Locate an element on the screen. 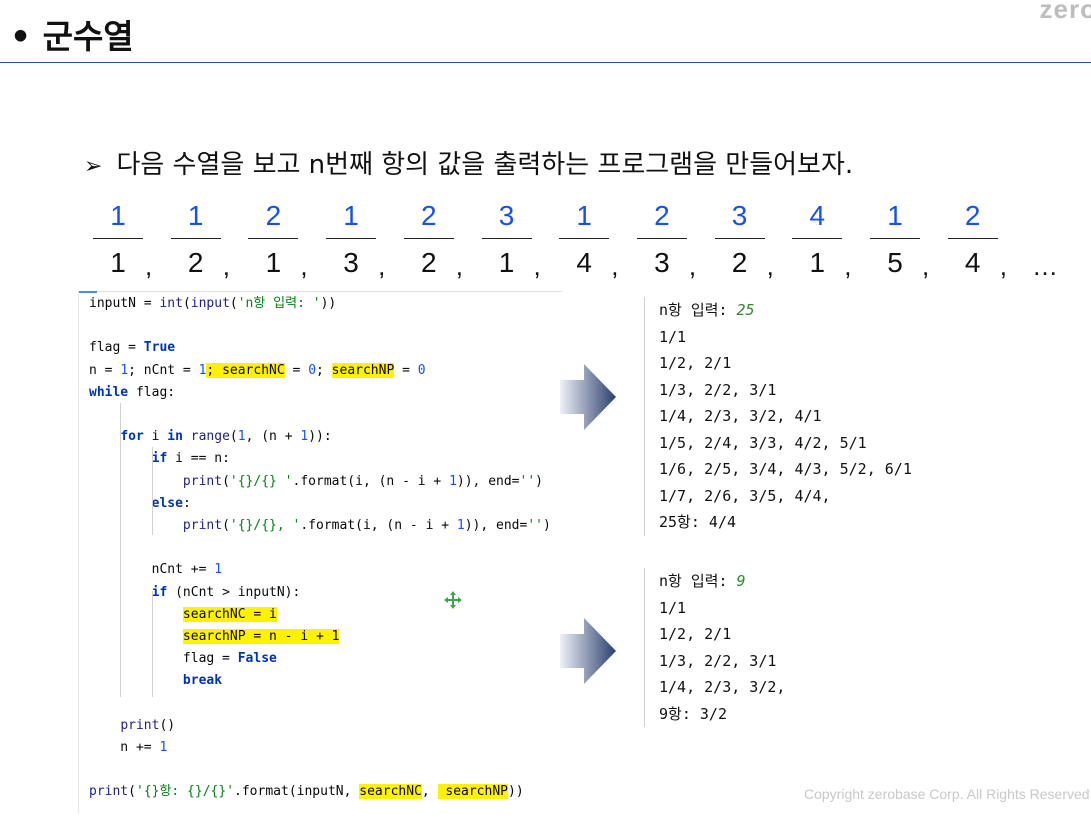  code-line: nCnt += 1 is located at coordinates (155, 570).